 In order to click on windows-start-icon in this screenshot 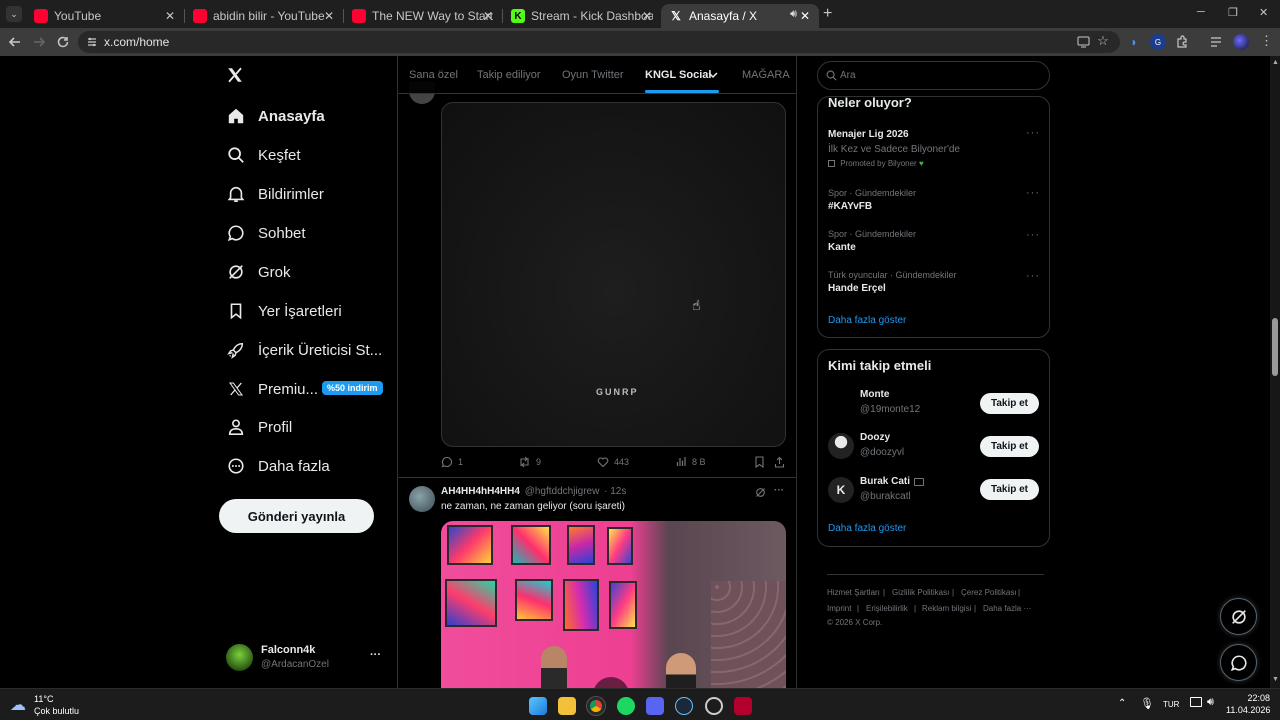, I will do `click(538, 706)`.